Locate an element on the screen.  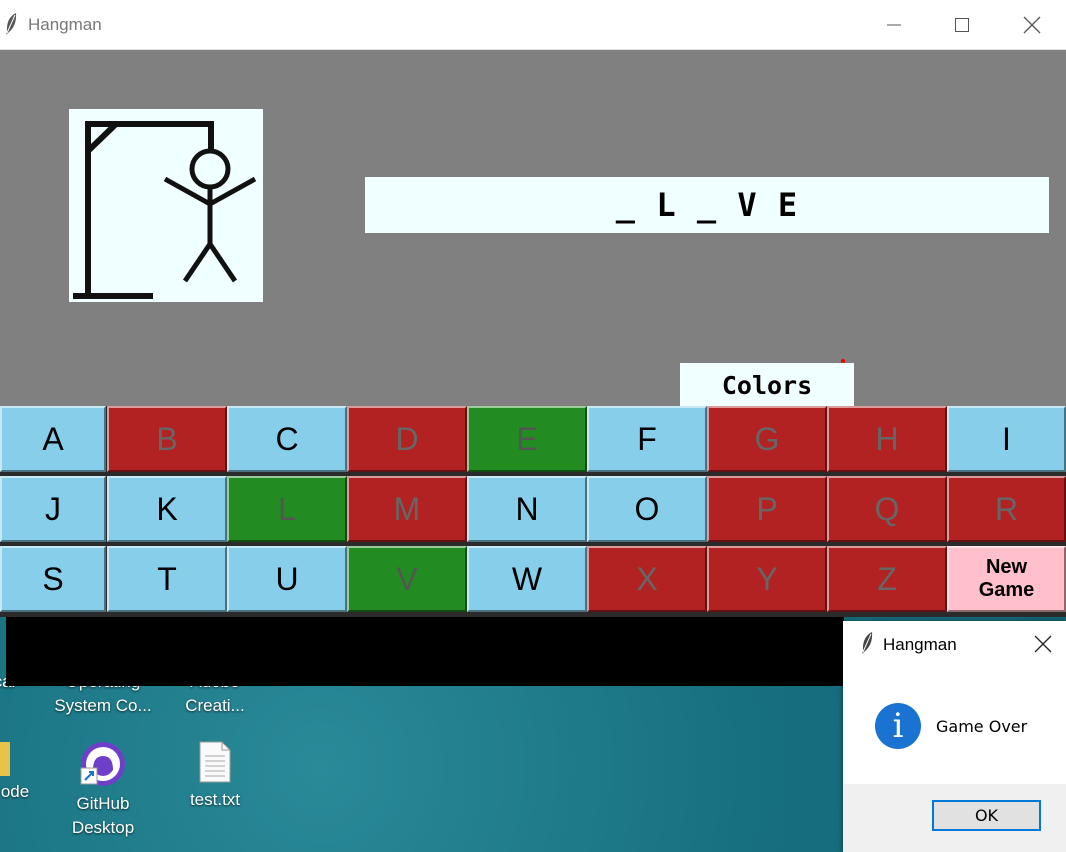
title-bar: Hangman is located at coordinates (533, 25).